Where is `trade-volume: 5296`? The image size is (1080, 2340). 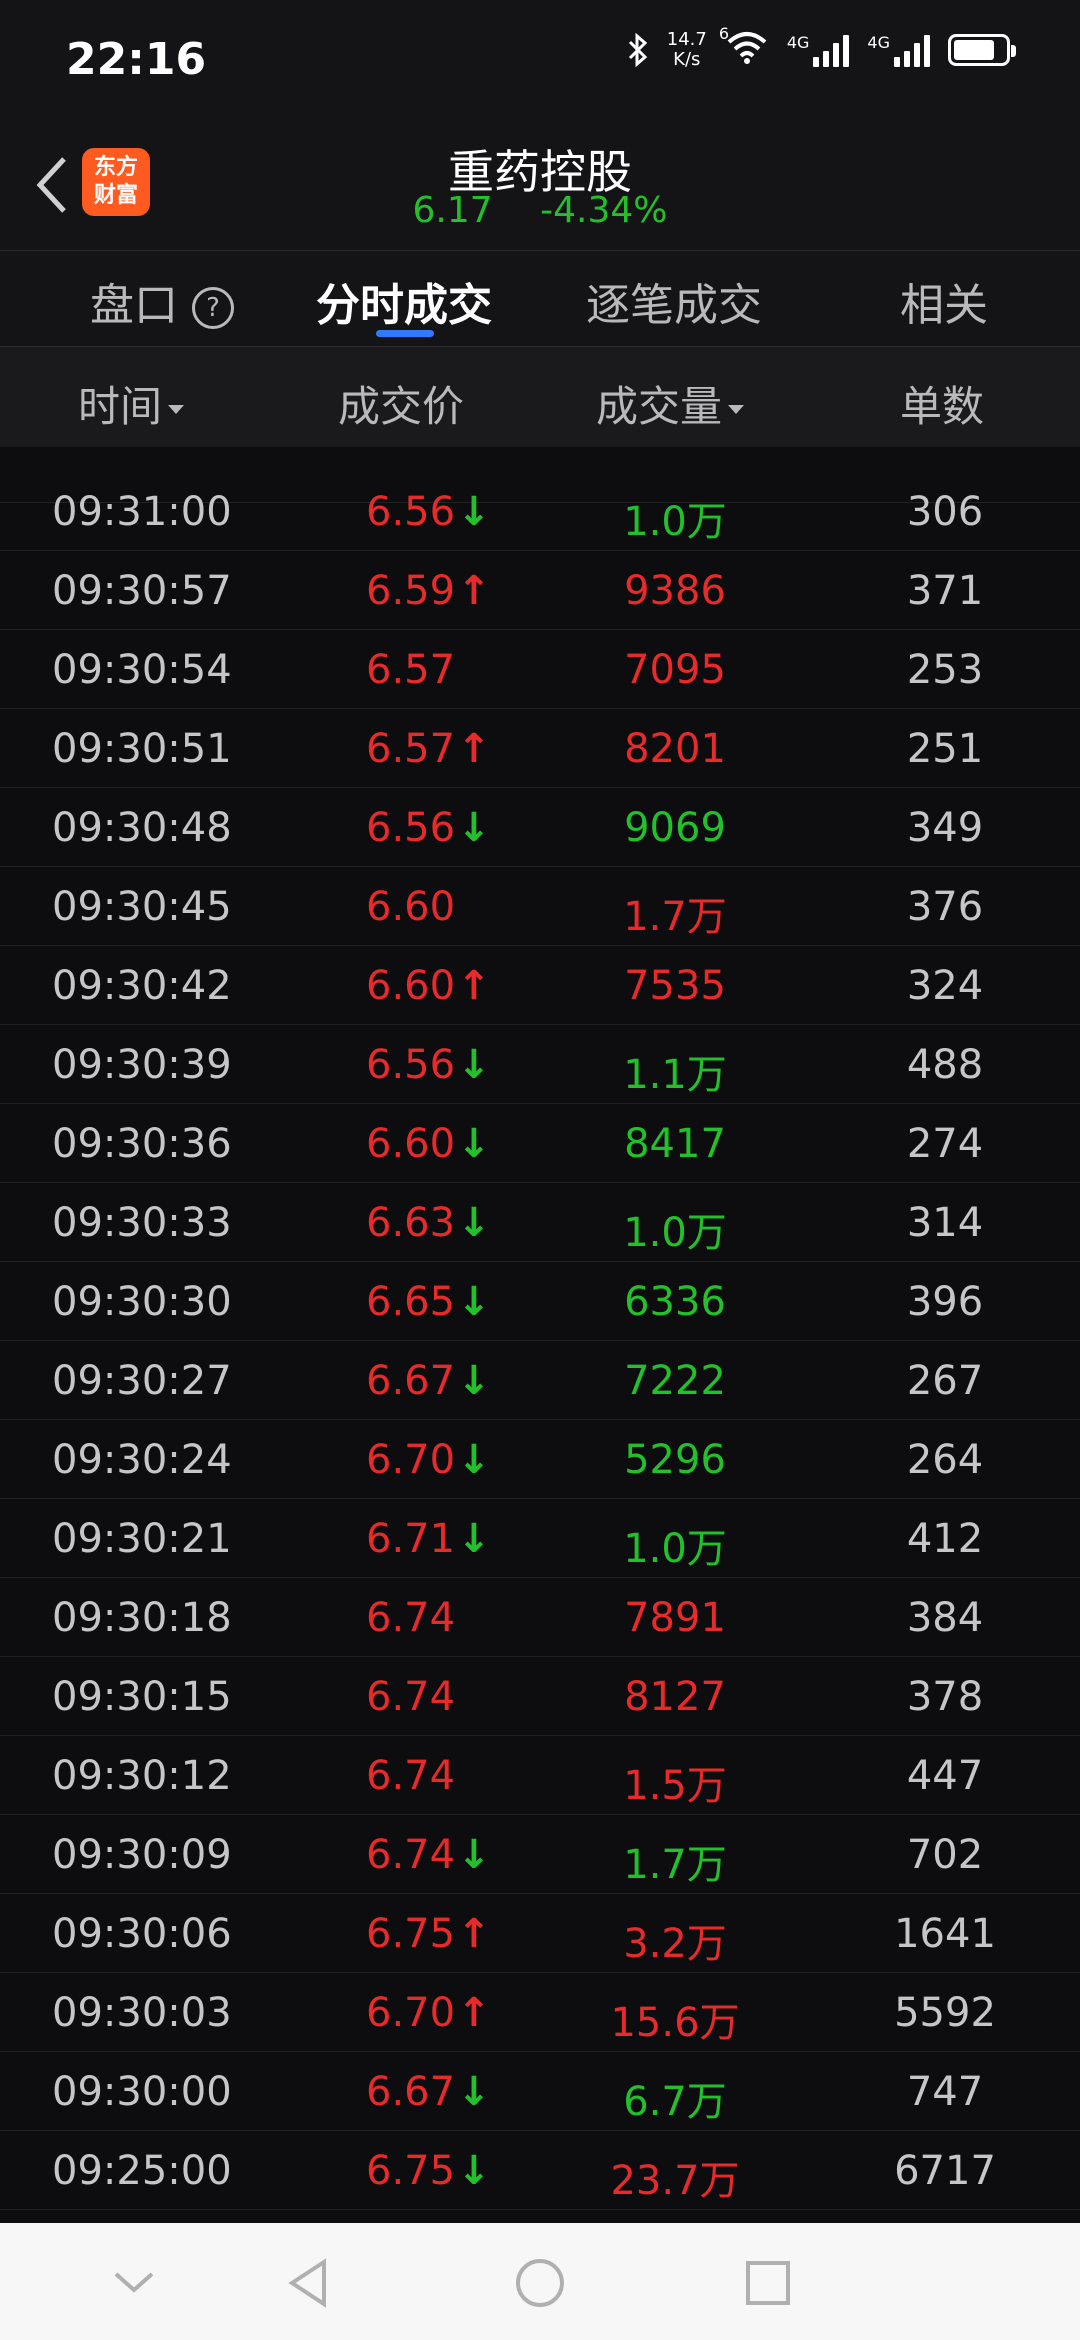 trade-volume: 5296 is located at coordinates (675, 1460).